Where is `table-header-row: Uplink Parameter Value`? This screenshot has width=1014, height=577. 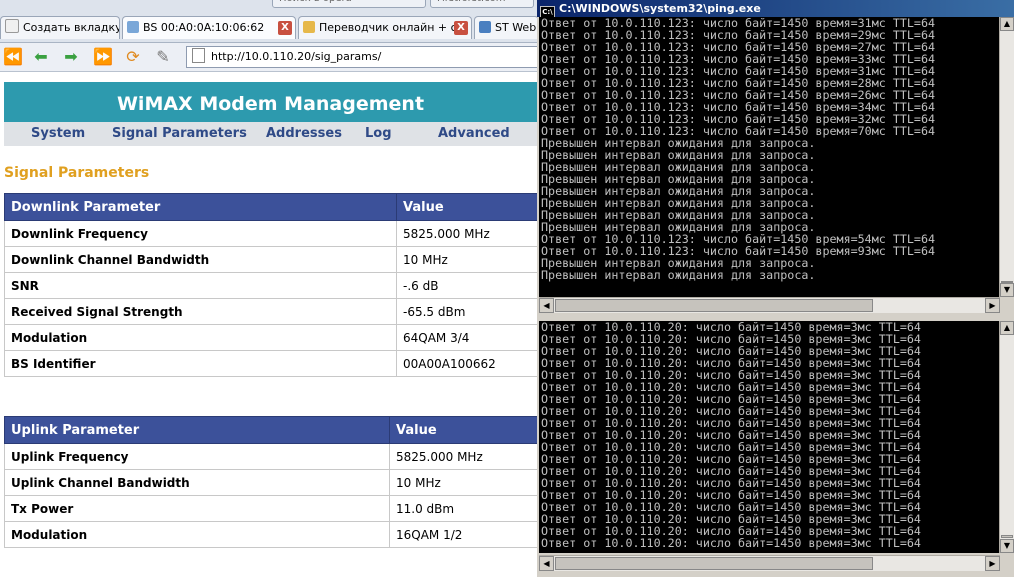
table-header-row: Uplink Parameter Value is located at coordinates (270, 430).